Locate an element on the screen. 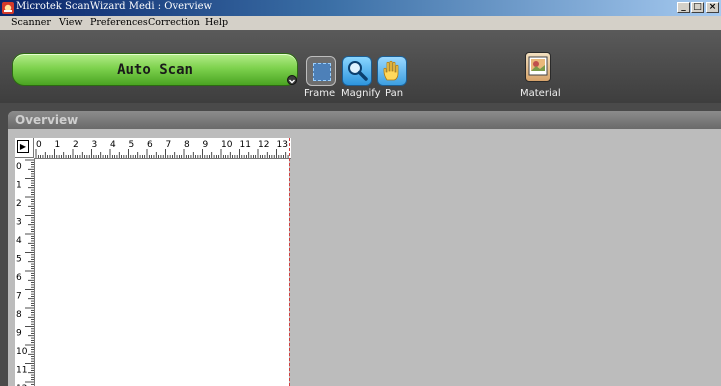 Image resolution: width=721 pixels, height=386 pixels. photo-icon is located at coordinates (538, 66).